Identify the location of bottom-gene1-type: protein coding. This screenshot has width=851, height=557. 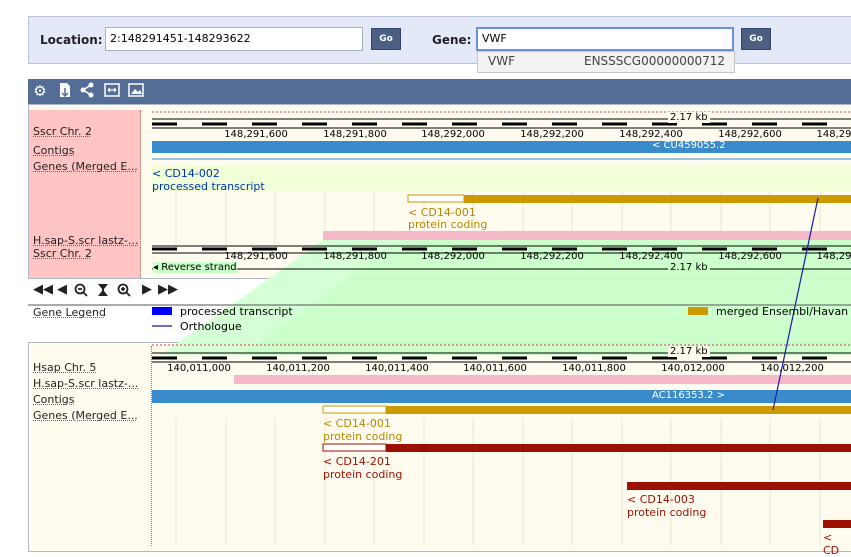
(362, 436).